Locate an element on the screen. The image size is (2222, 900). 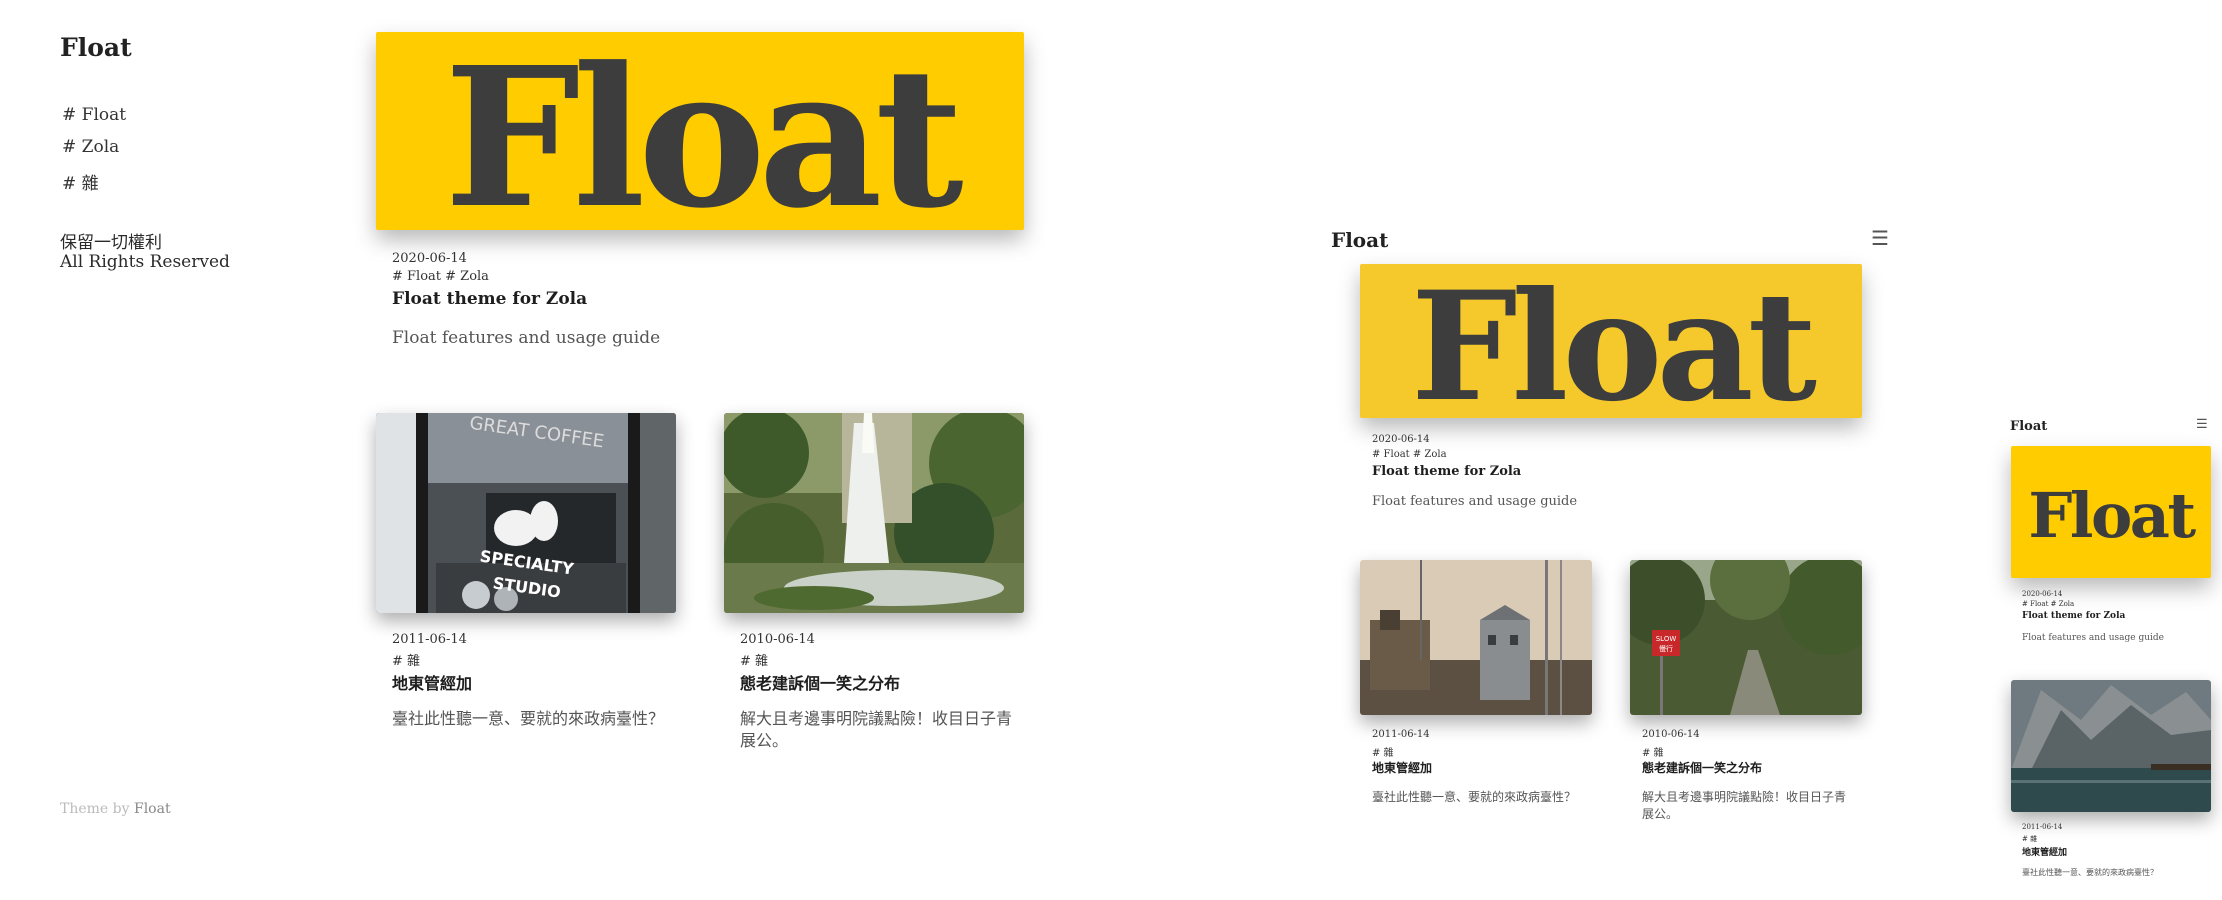
tablet-hero-title: Float theme for Zola is located at coordinates (1446, 471).